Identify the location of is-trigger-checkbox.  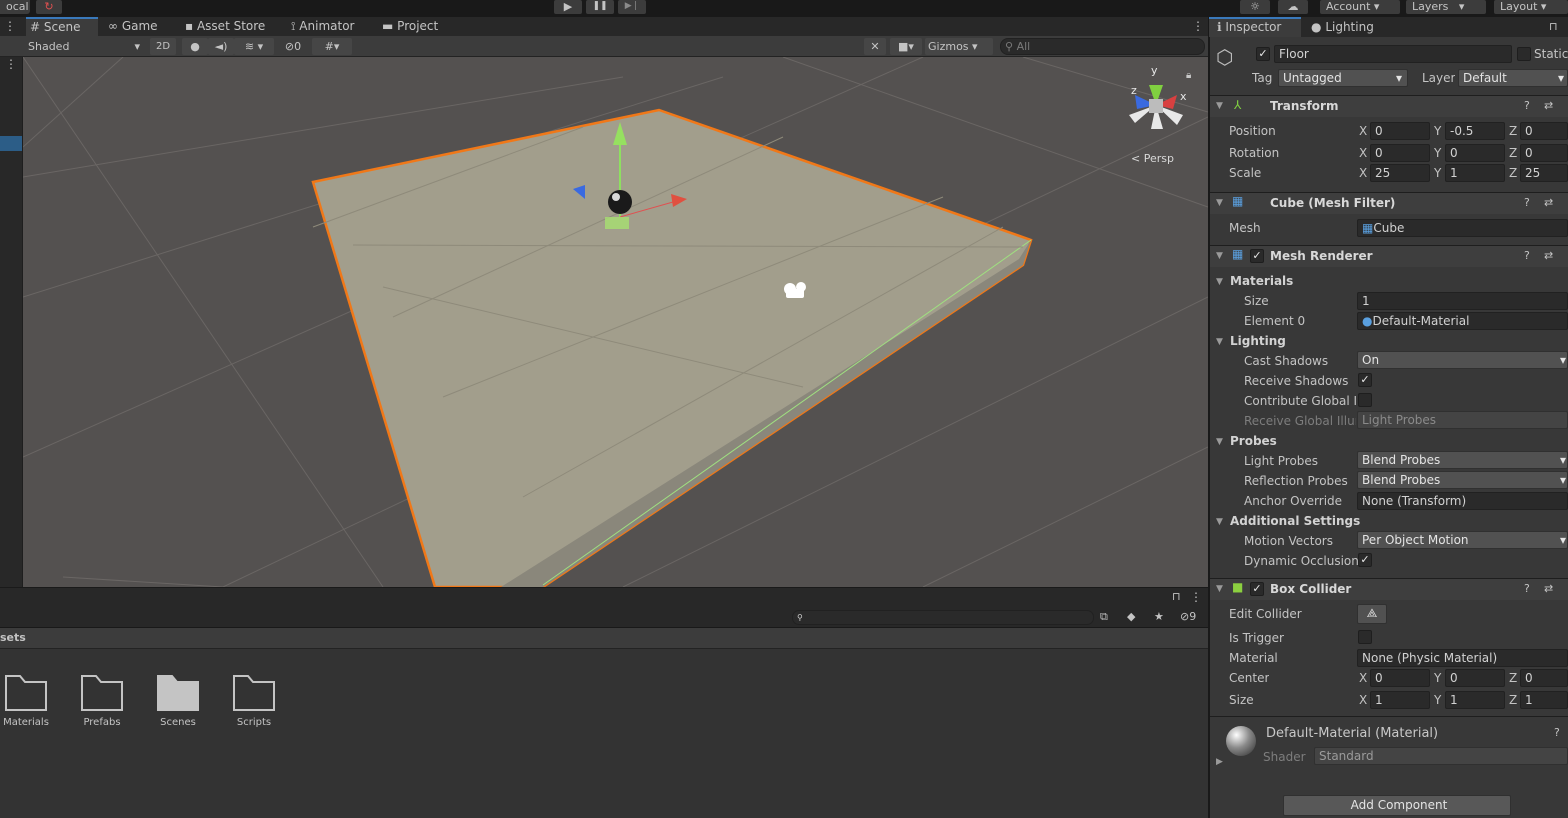
(1365, 637).